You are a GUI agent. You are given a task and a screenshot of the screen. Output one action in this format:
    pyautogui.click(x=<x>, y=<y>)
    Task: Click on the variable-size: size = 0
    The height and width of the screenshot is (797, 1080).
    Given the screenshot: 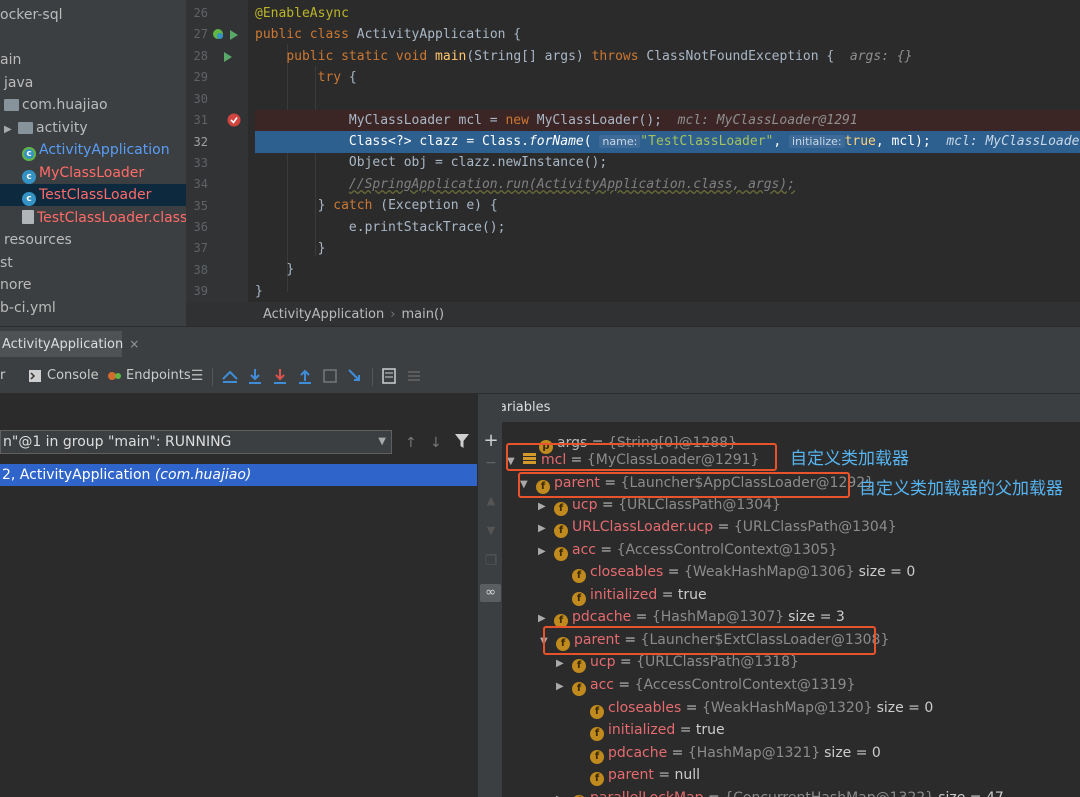 What is the action you would take?
    pyautogui.click(x=887, y=572)
    